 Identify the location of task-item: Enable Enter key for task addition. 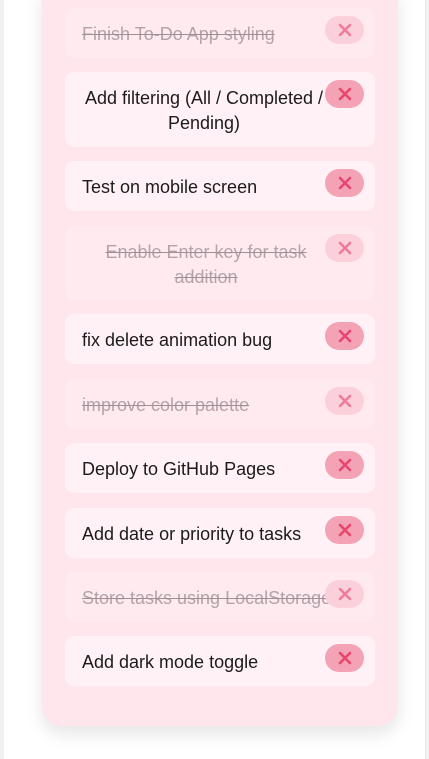
(220, 263).